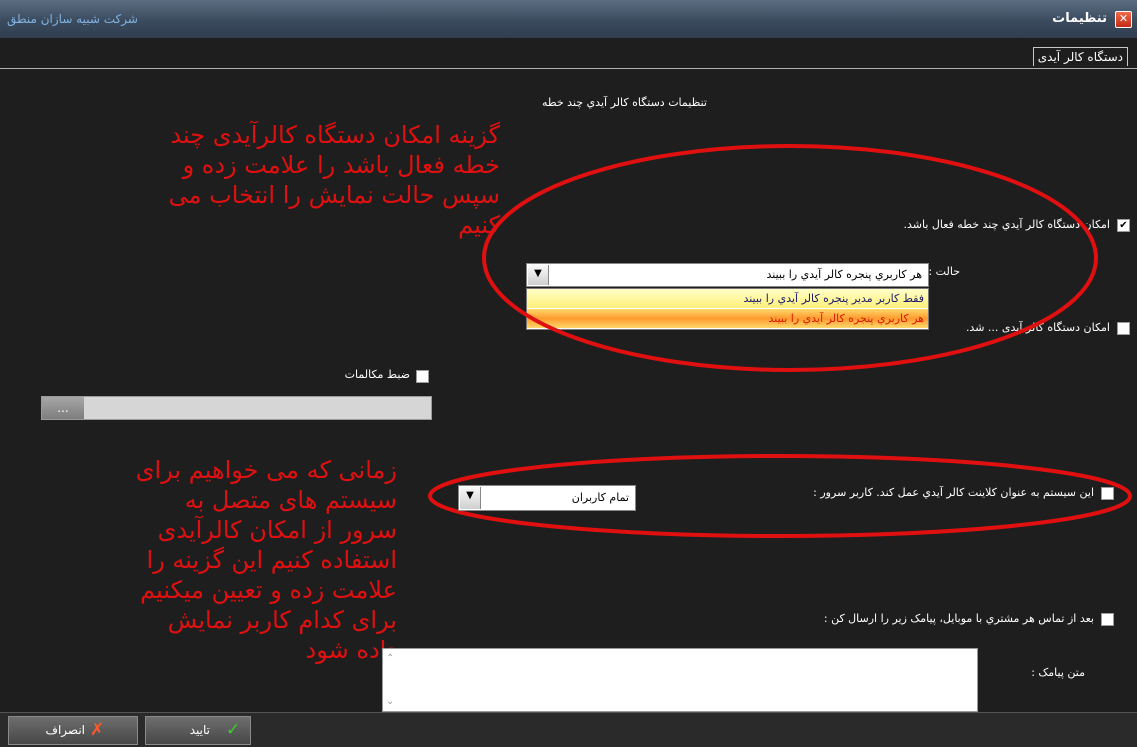 The image size is (1137, 747). What do you see at coordinates (680, 680) in the screenshot?
I see `sms-text-input: ⌃ ⌄` at bounding box center [680, 680].